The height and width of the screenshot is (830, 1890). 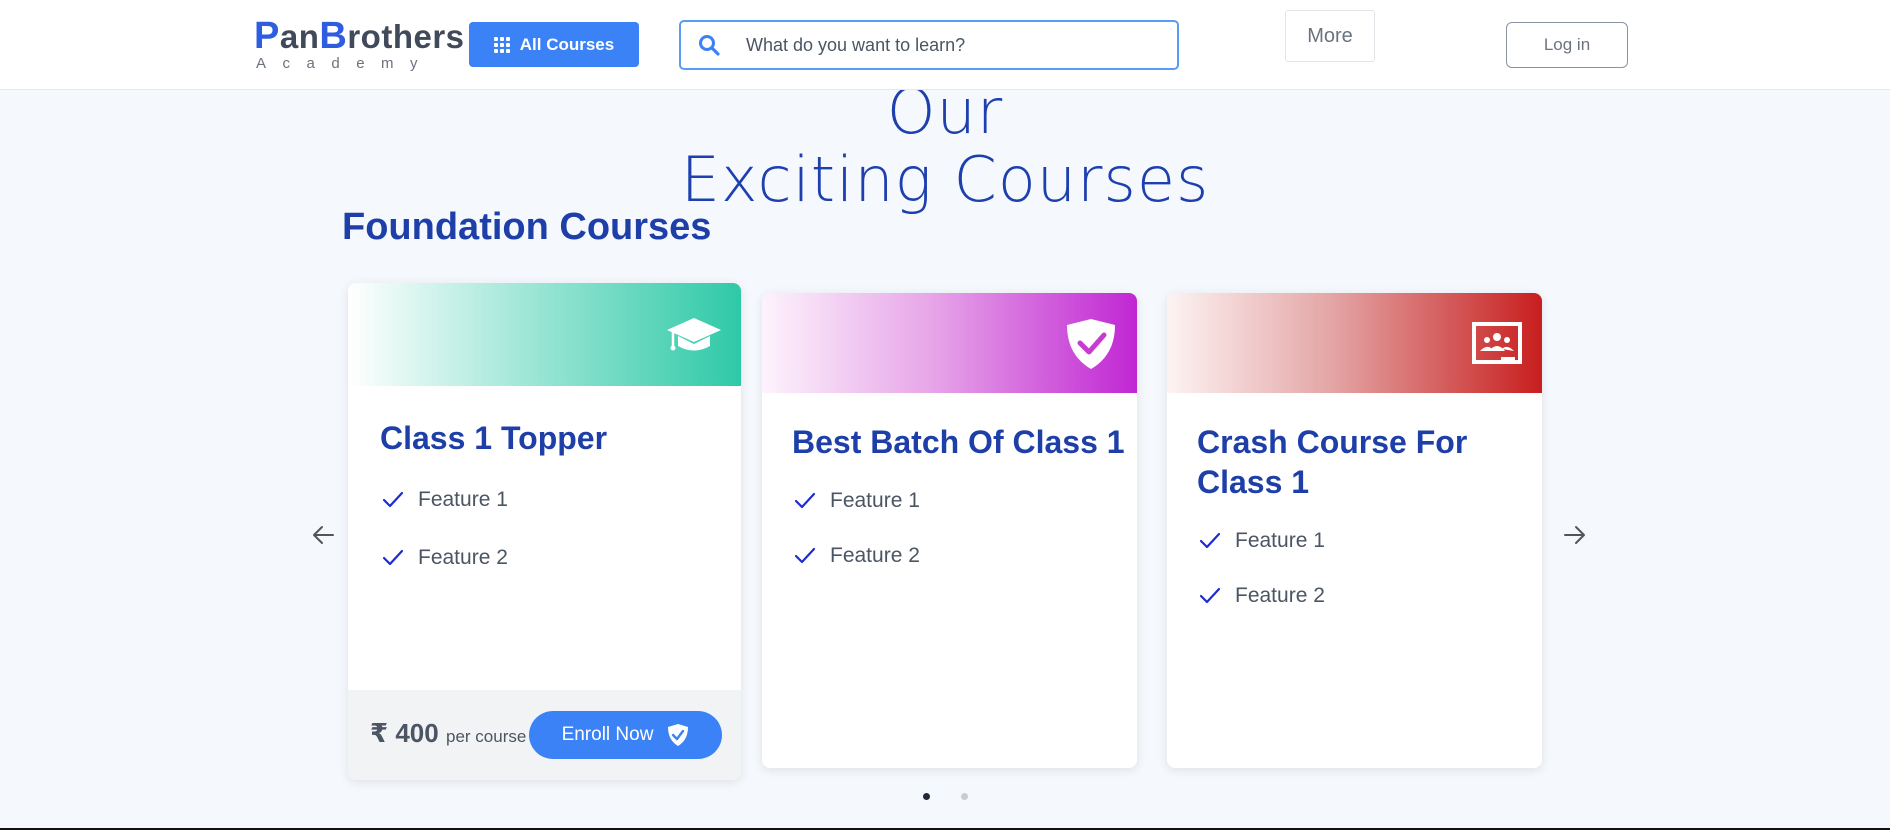 I want to click on logo-wordmark: PanBrothers, so click(x=359, y=36).